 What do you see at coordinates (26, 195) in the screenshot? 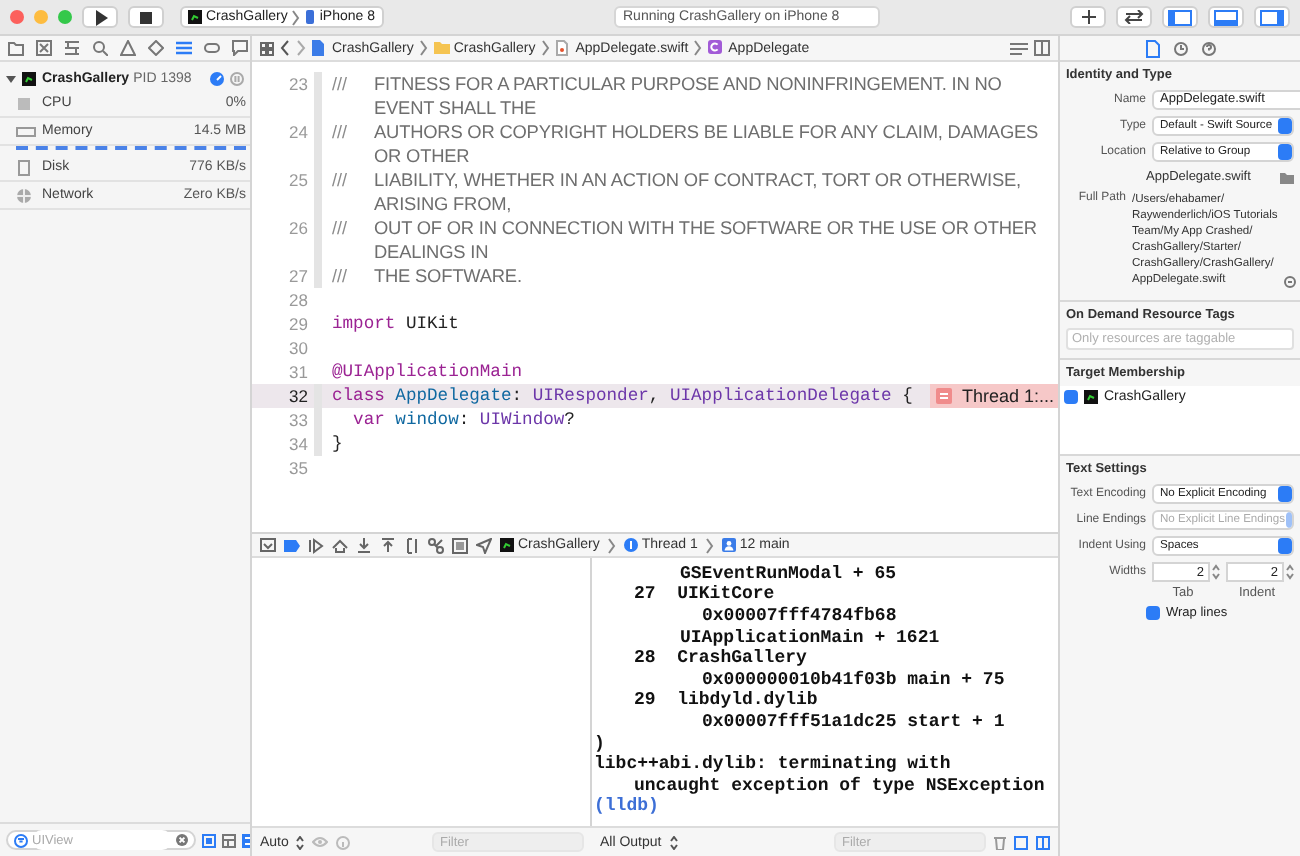
I see `globe-icon` at bounding box center [26, 195].